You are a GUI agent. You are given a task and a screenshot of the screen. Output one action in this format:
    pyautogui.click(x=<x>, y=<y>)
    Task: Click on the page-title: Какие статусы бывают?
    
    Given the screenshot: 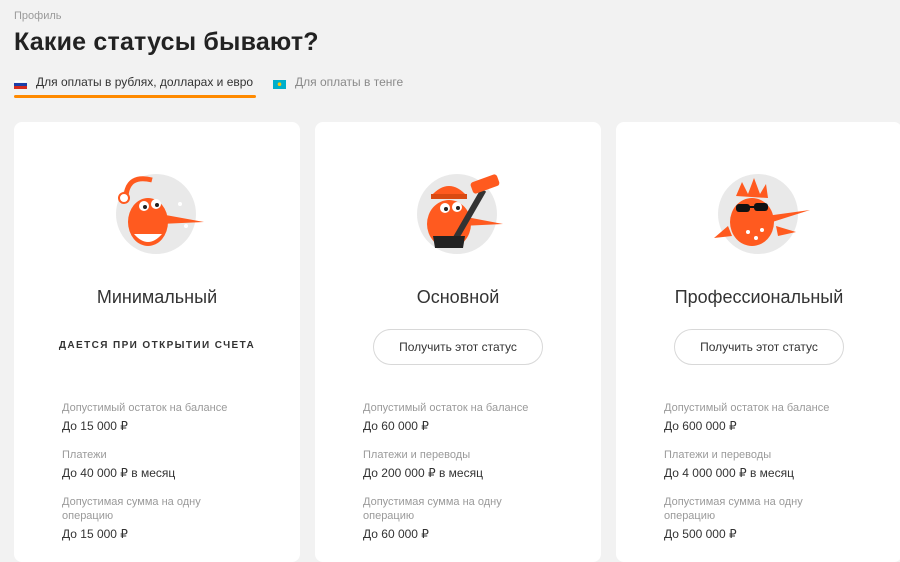 What is the action you would take?
    pyautogui.click(x=166, y=42)
    